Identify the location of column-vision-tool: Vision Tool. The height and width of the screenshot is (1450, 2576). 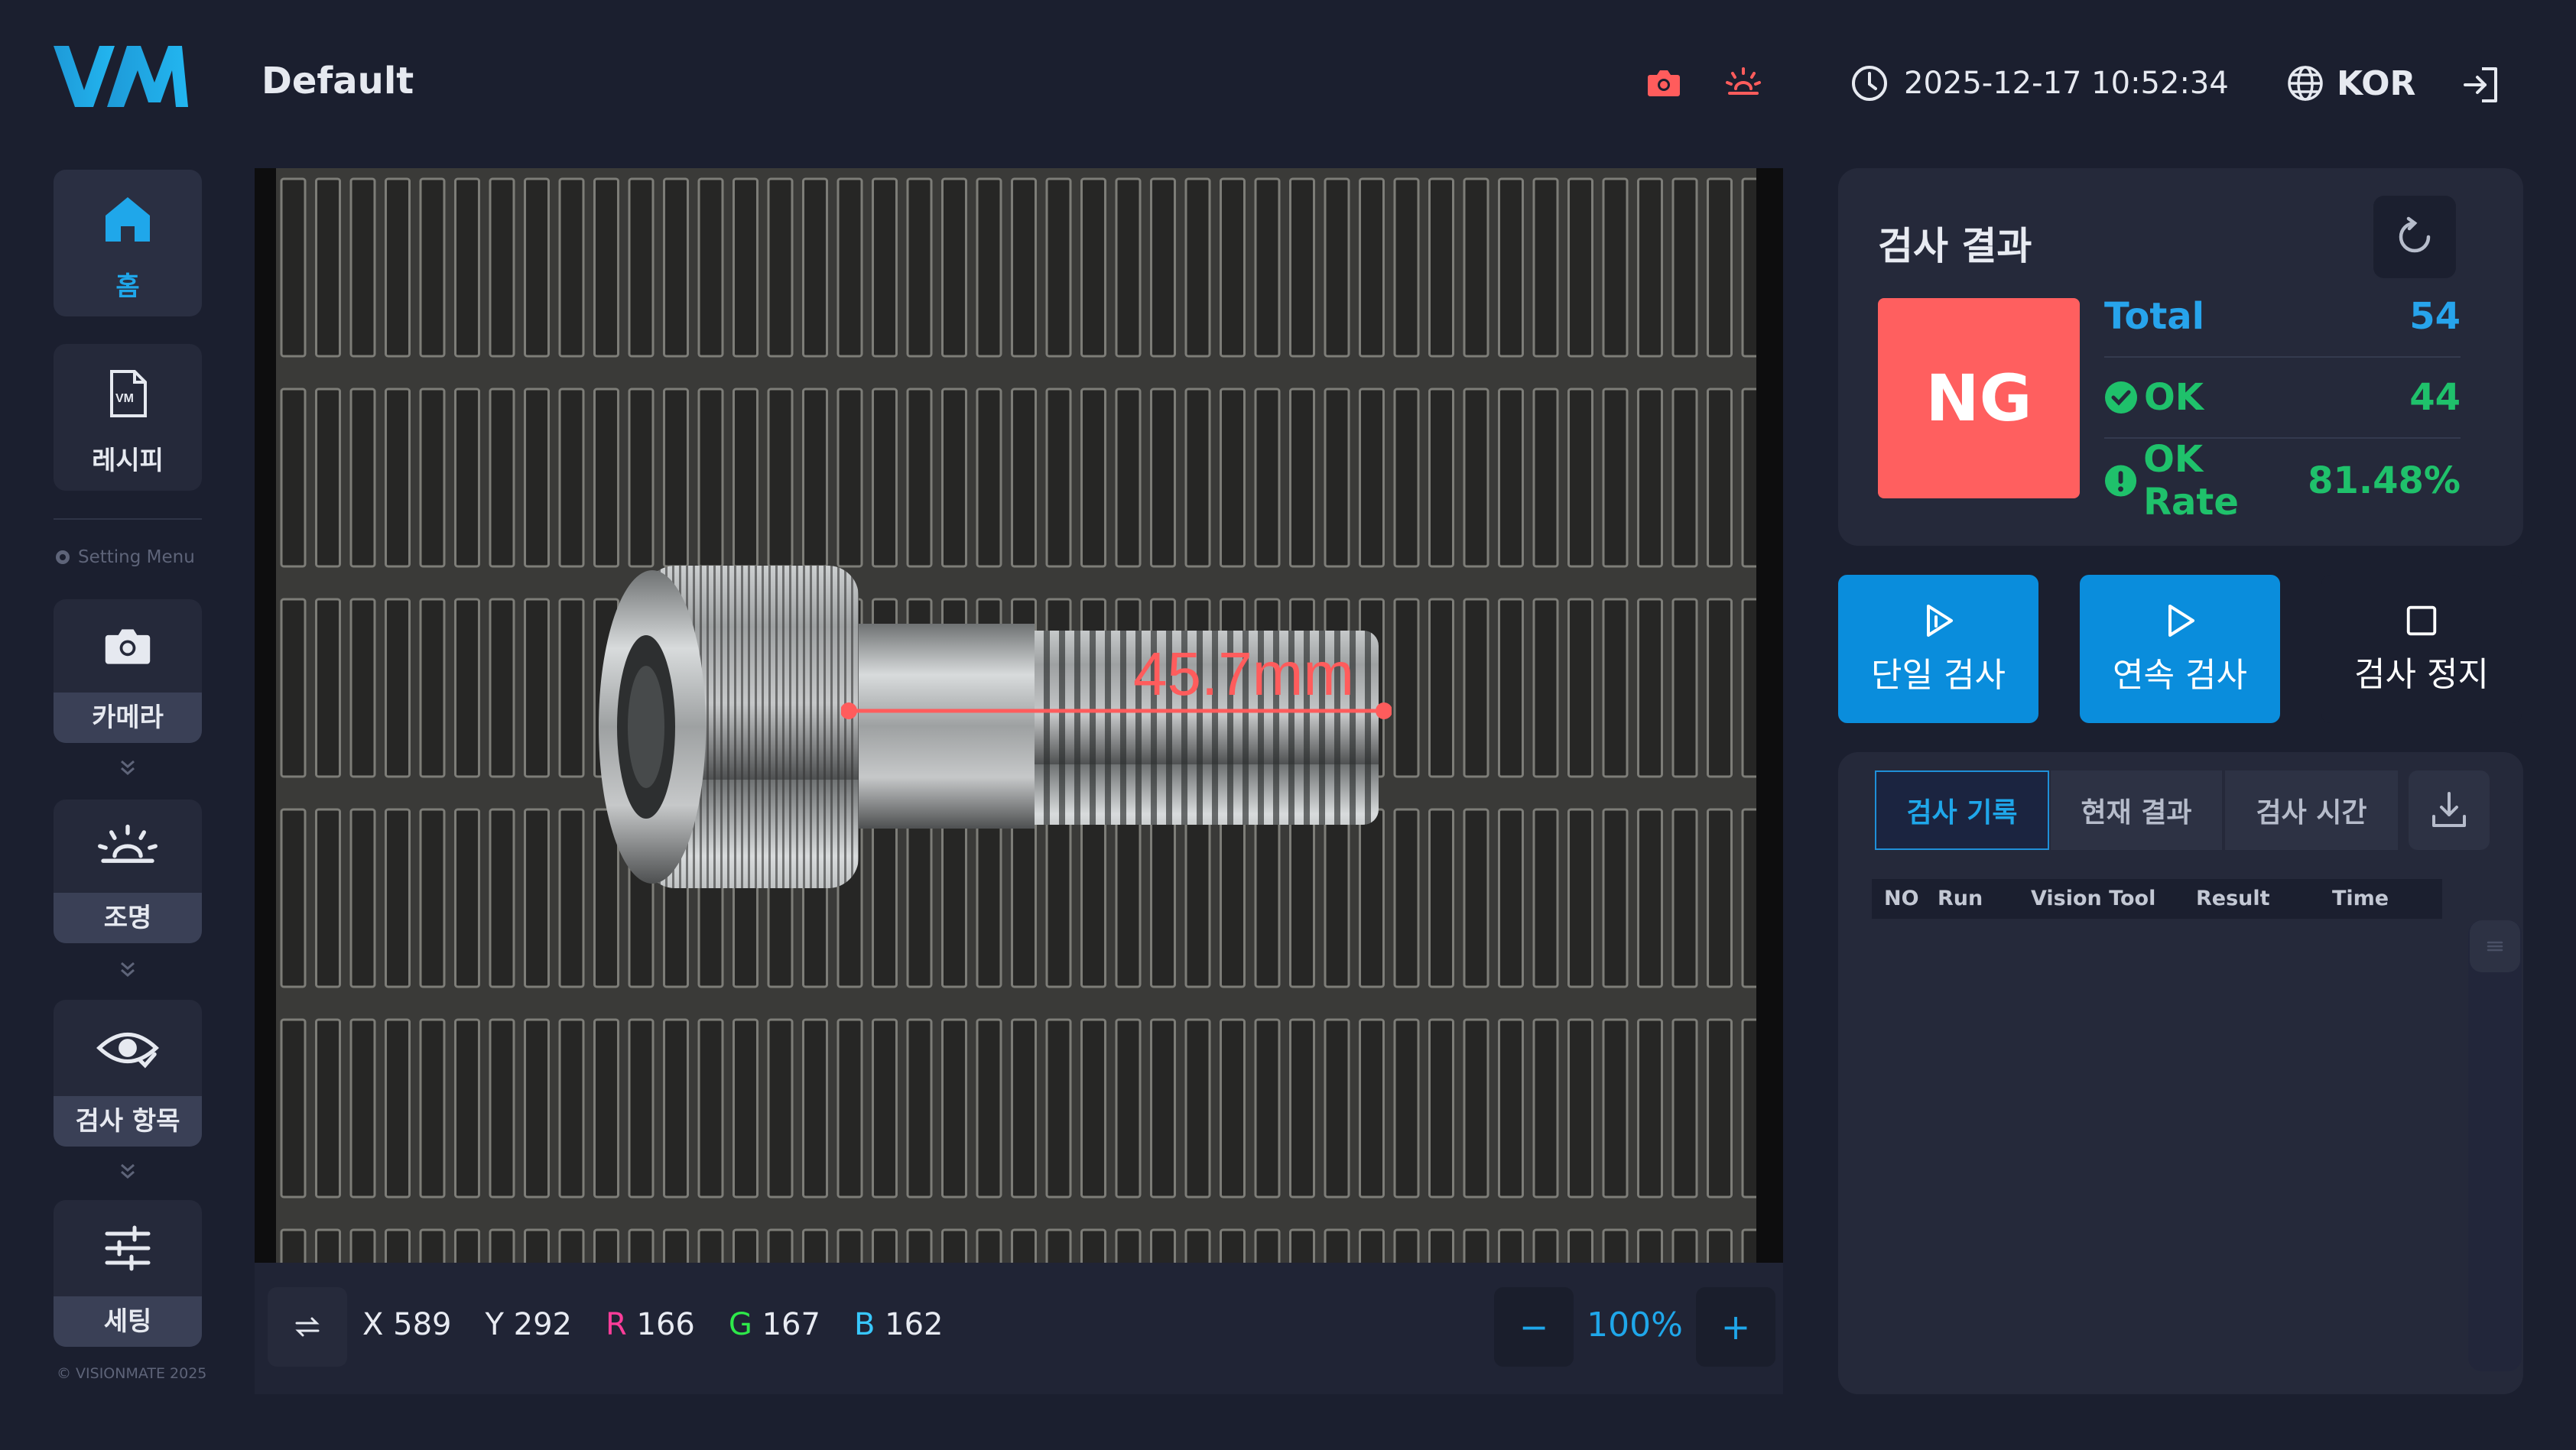
(2094, 899).